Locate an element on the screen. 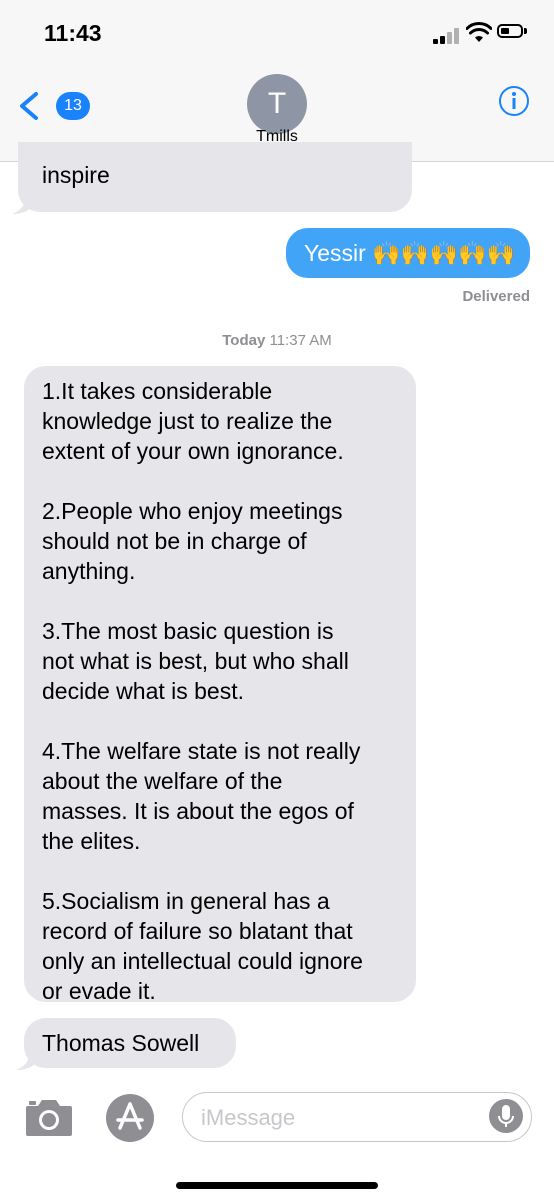 The image size is (554, 1199). message-input: iMessage is located at coordinates (357, 1117).